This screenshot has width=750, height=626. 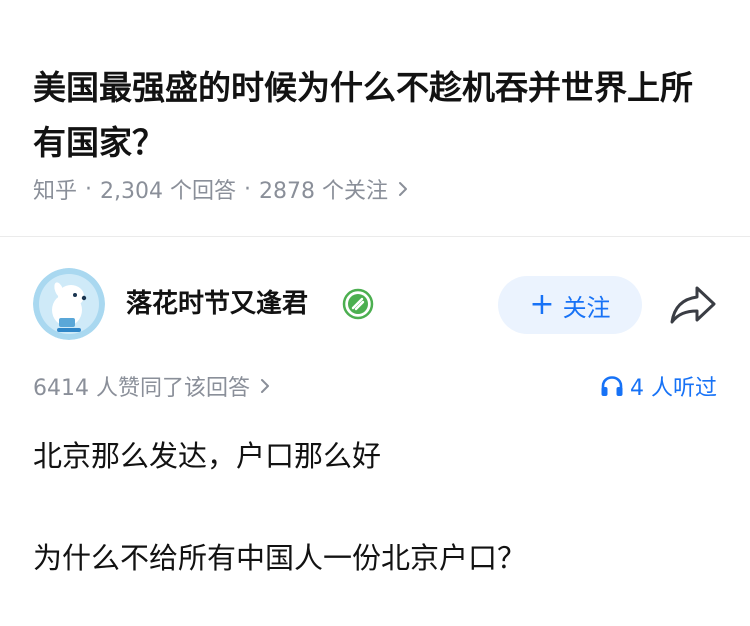 I want to click on follow-label: 关注, so click(x=586, y=307).